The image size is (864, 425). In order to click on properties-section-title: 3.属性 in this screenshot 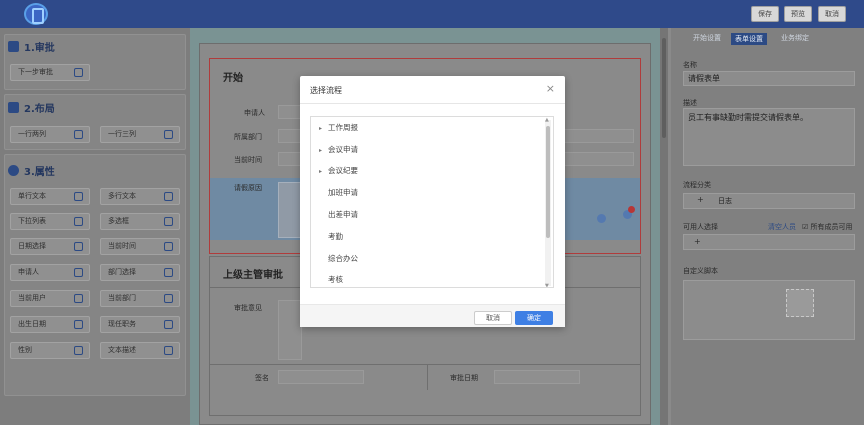, I will do `click(31, 170)`.